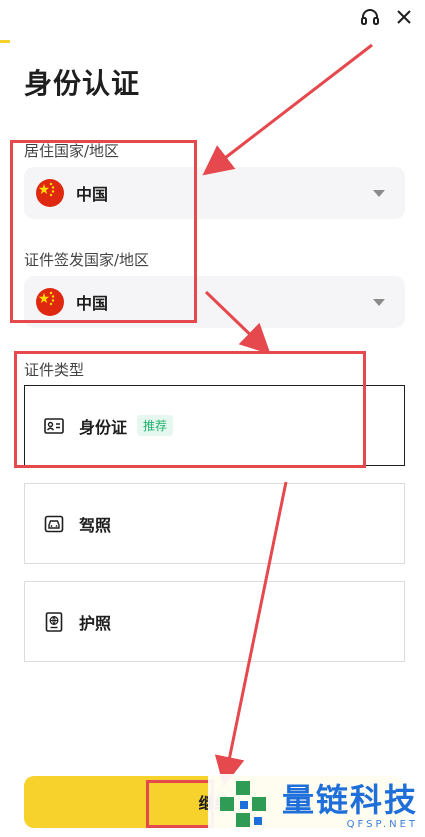 This screenshot has width=425, height=837. Describe the element at coordinates (87, 260) in the screenshot. I see `issuing-label: 证件签发国家/地区` at that location.